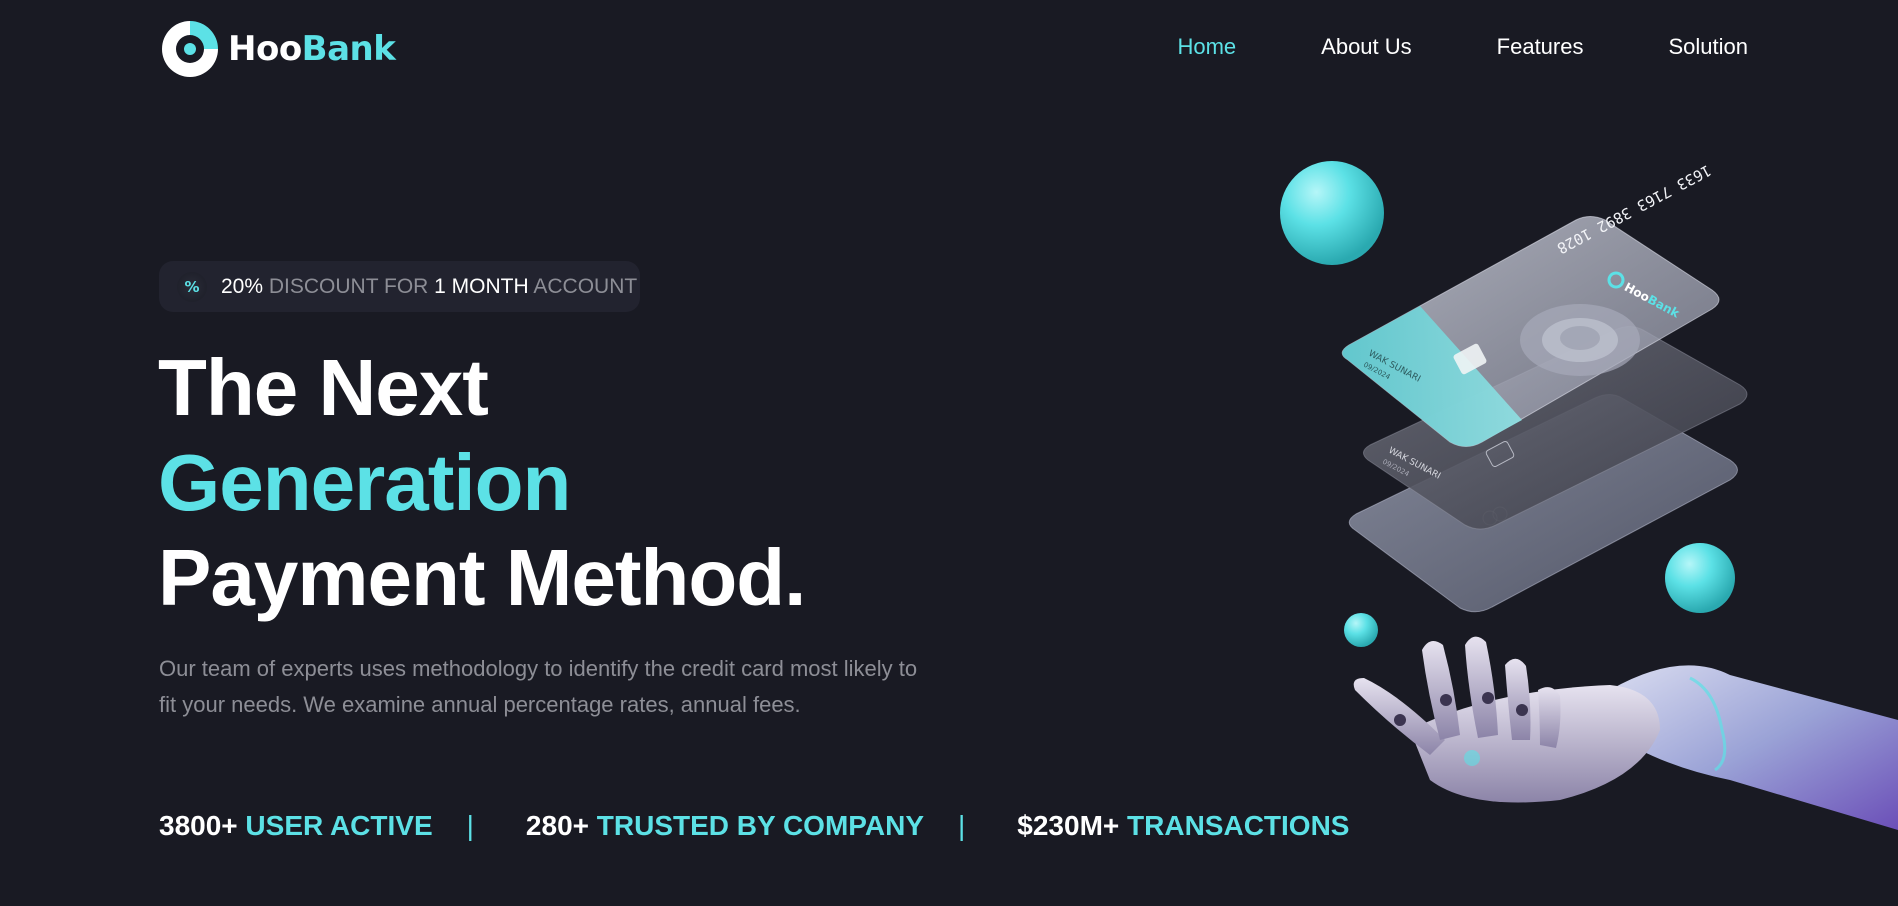 This screenshot has height=906, width=1898. What do you see at coordinates (339, 825) in the screenshot?
I see `stat-label: USER ACTIVE` at bounding box center [339, 825].